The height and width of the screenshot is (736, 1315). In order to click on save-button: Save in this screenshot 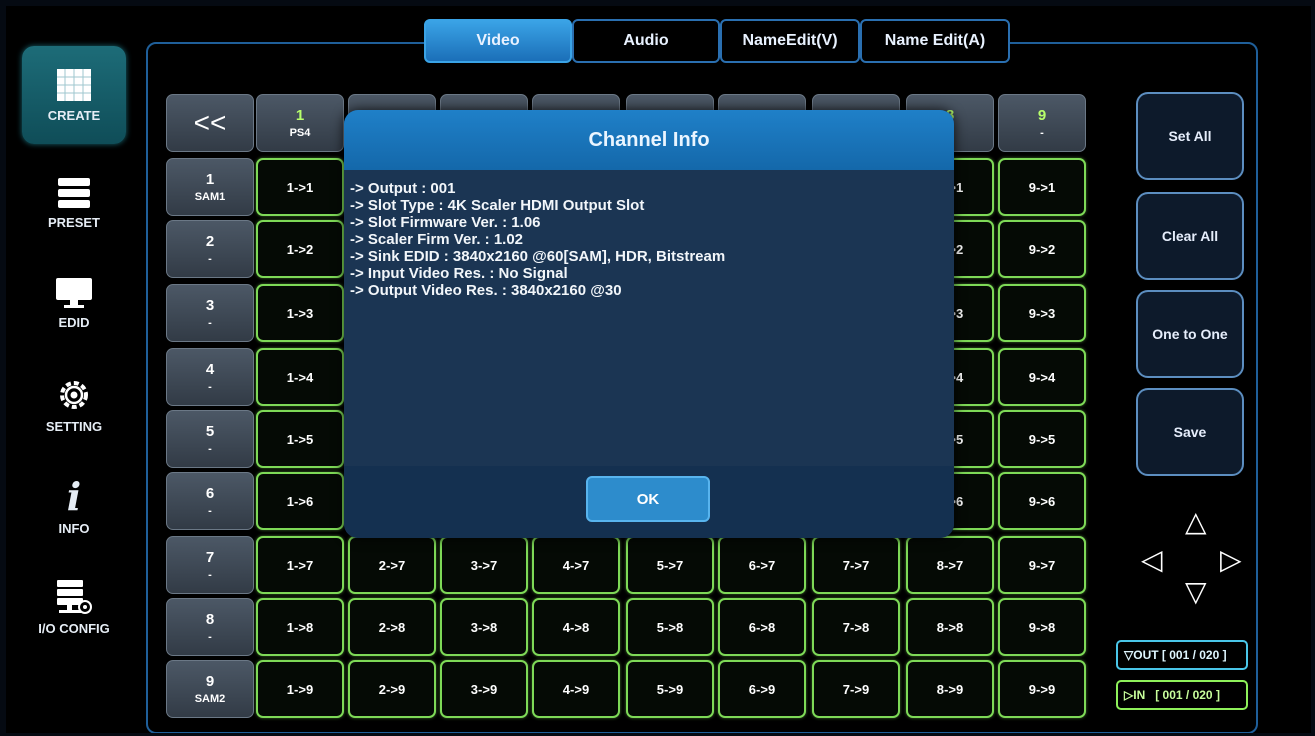, I will do `click(1190, 432)`.